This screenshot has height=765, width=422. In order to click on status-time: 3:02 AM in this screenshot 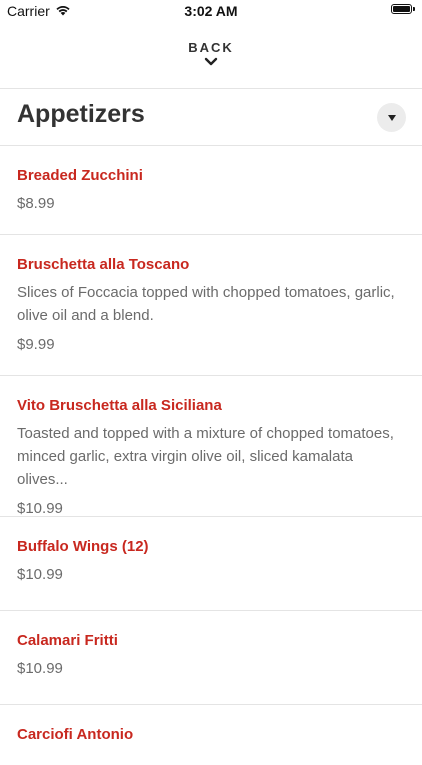, I will do `click(211, 11)`.